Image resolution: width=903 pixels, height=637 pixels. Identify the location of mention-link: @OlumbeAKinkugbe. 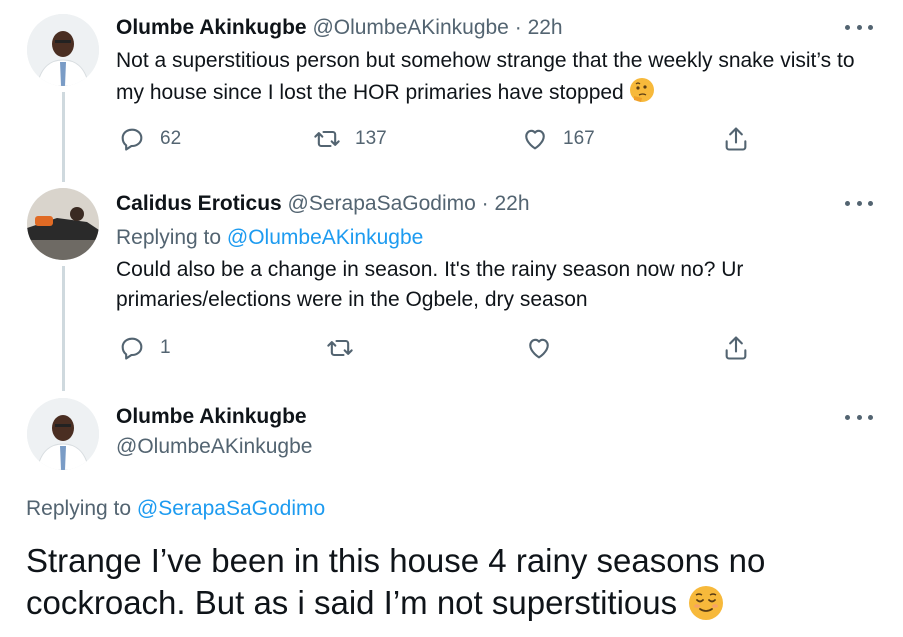
(325, 237).